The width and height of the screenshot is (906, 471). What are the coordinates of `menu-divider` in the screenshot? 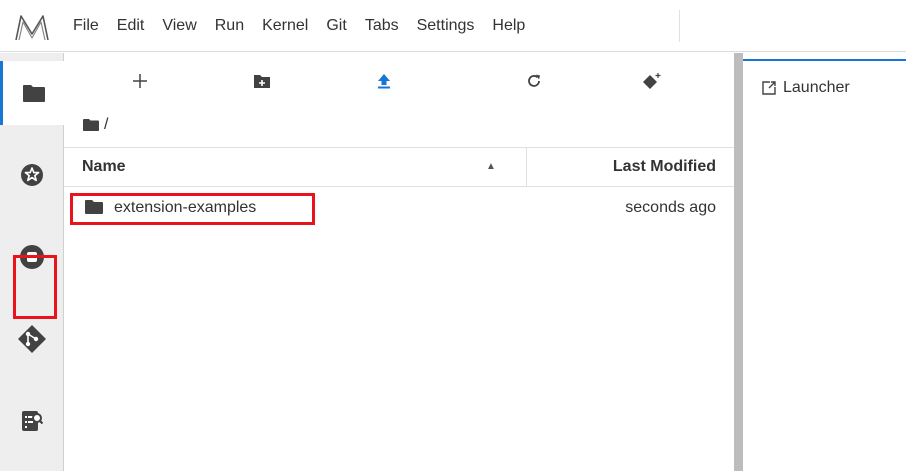 It's located at (679, 26).